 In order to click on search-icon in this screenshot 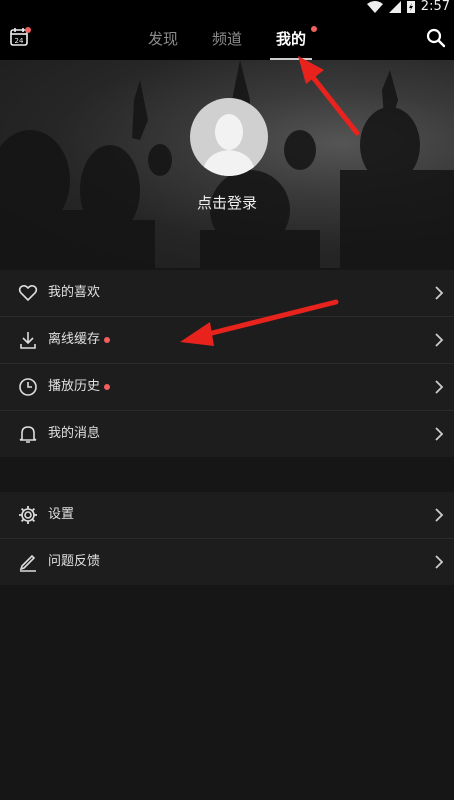, I will do `click(436, 38)`.